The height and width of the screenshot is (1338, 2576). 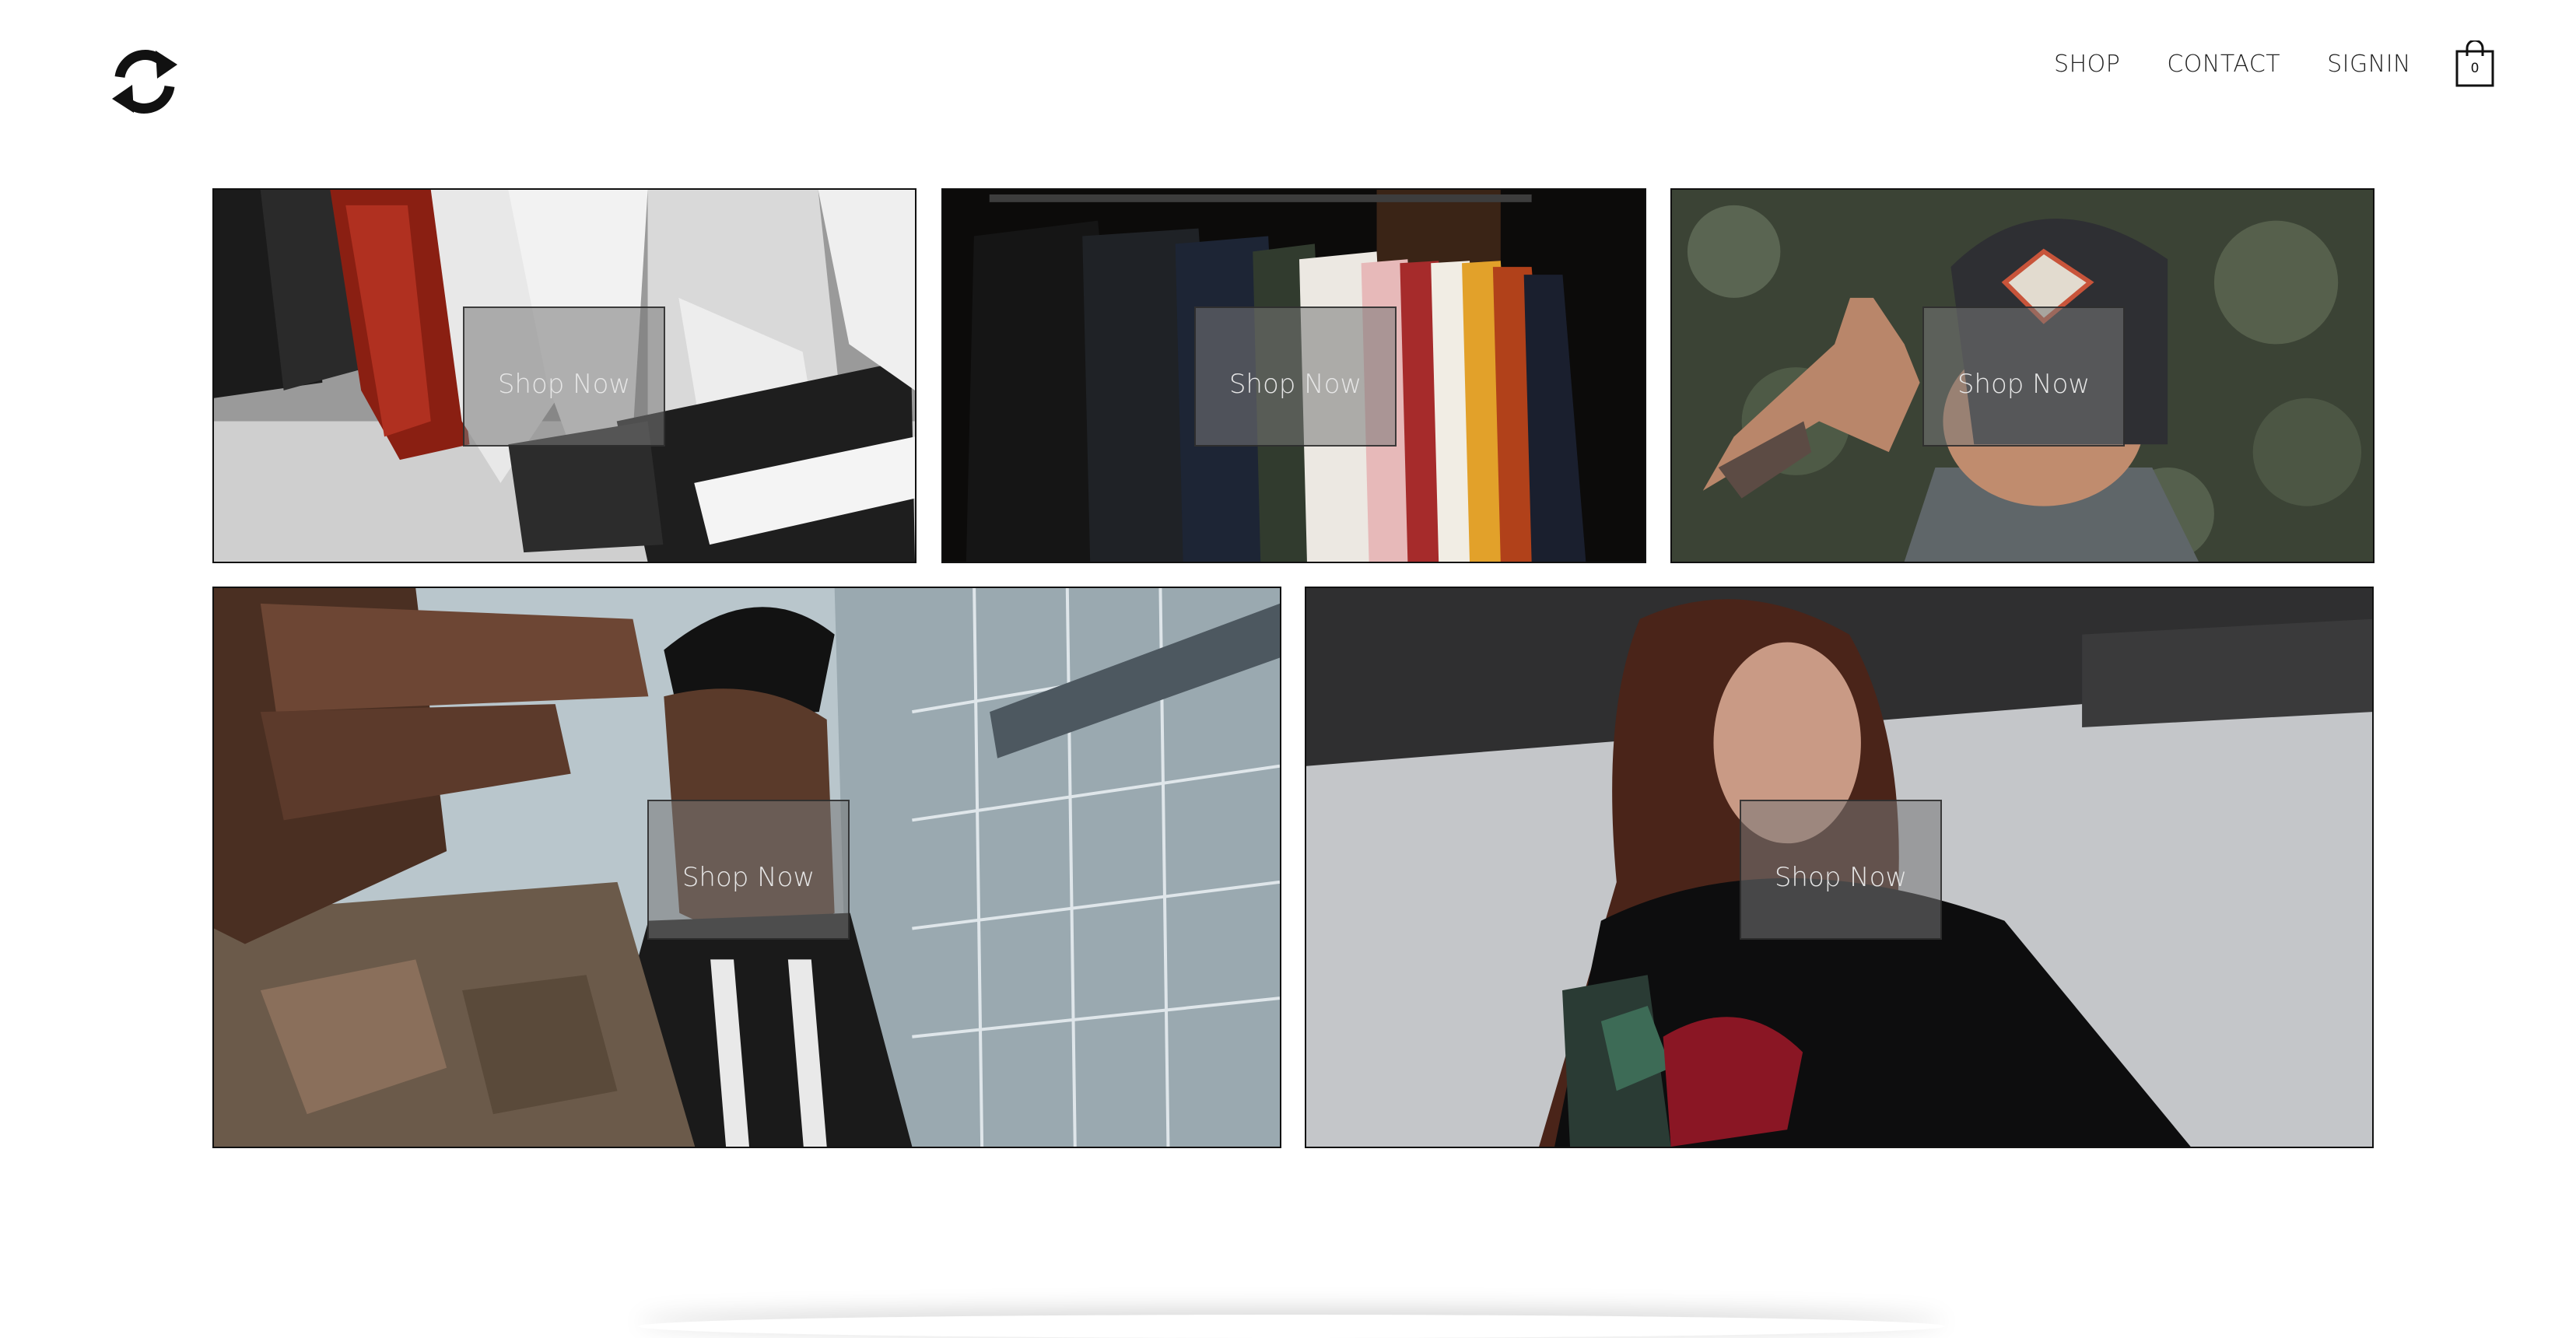 I want to click on cart-count-badge: 0, so click(x=2475, y=69).